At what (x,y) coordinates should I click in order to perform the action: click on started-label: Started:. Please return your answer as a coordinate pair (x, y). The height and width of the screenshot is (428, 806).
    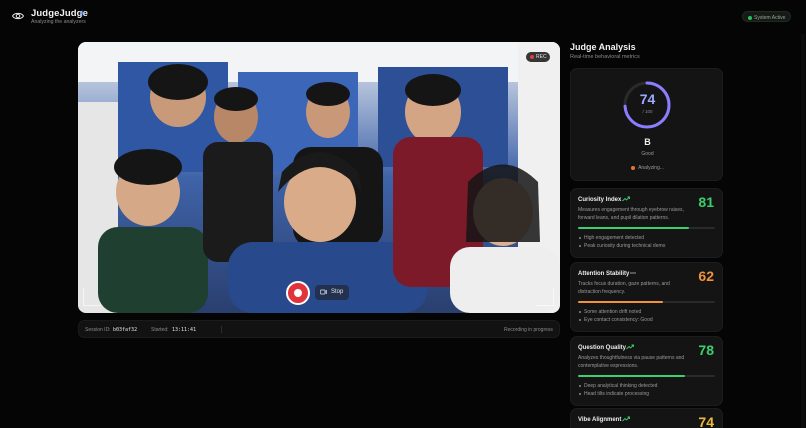
    Looking at the image, I should click on (160, 329).